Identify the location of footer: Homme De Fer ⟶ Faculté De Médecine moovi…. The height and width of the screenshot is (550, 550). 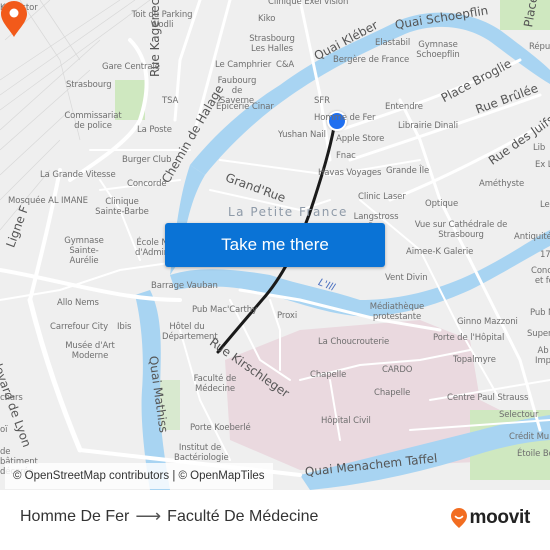
(275, 520).